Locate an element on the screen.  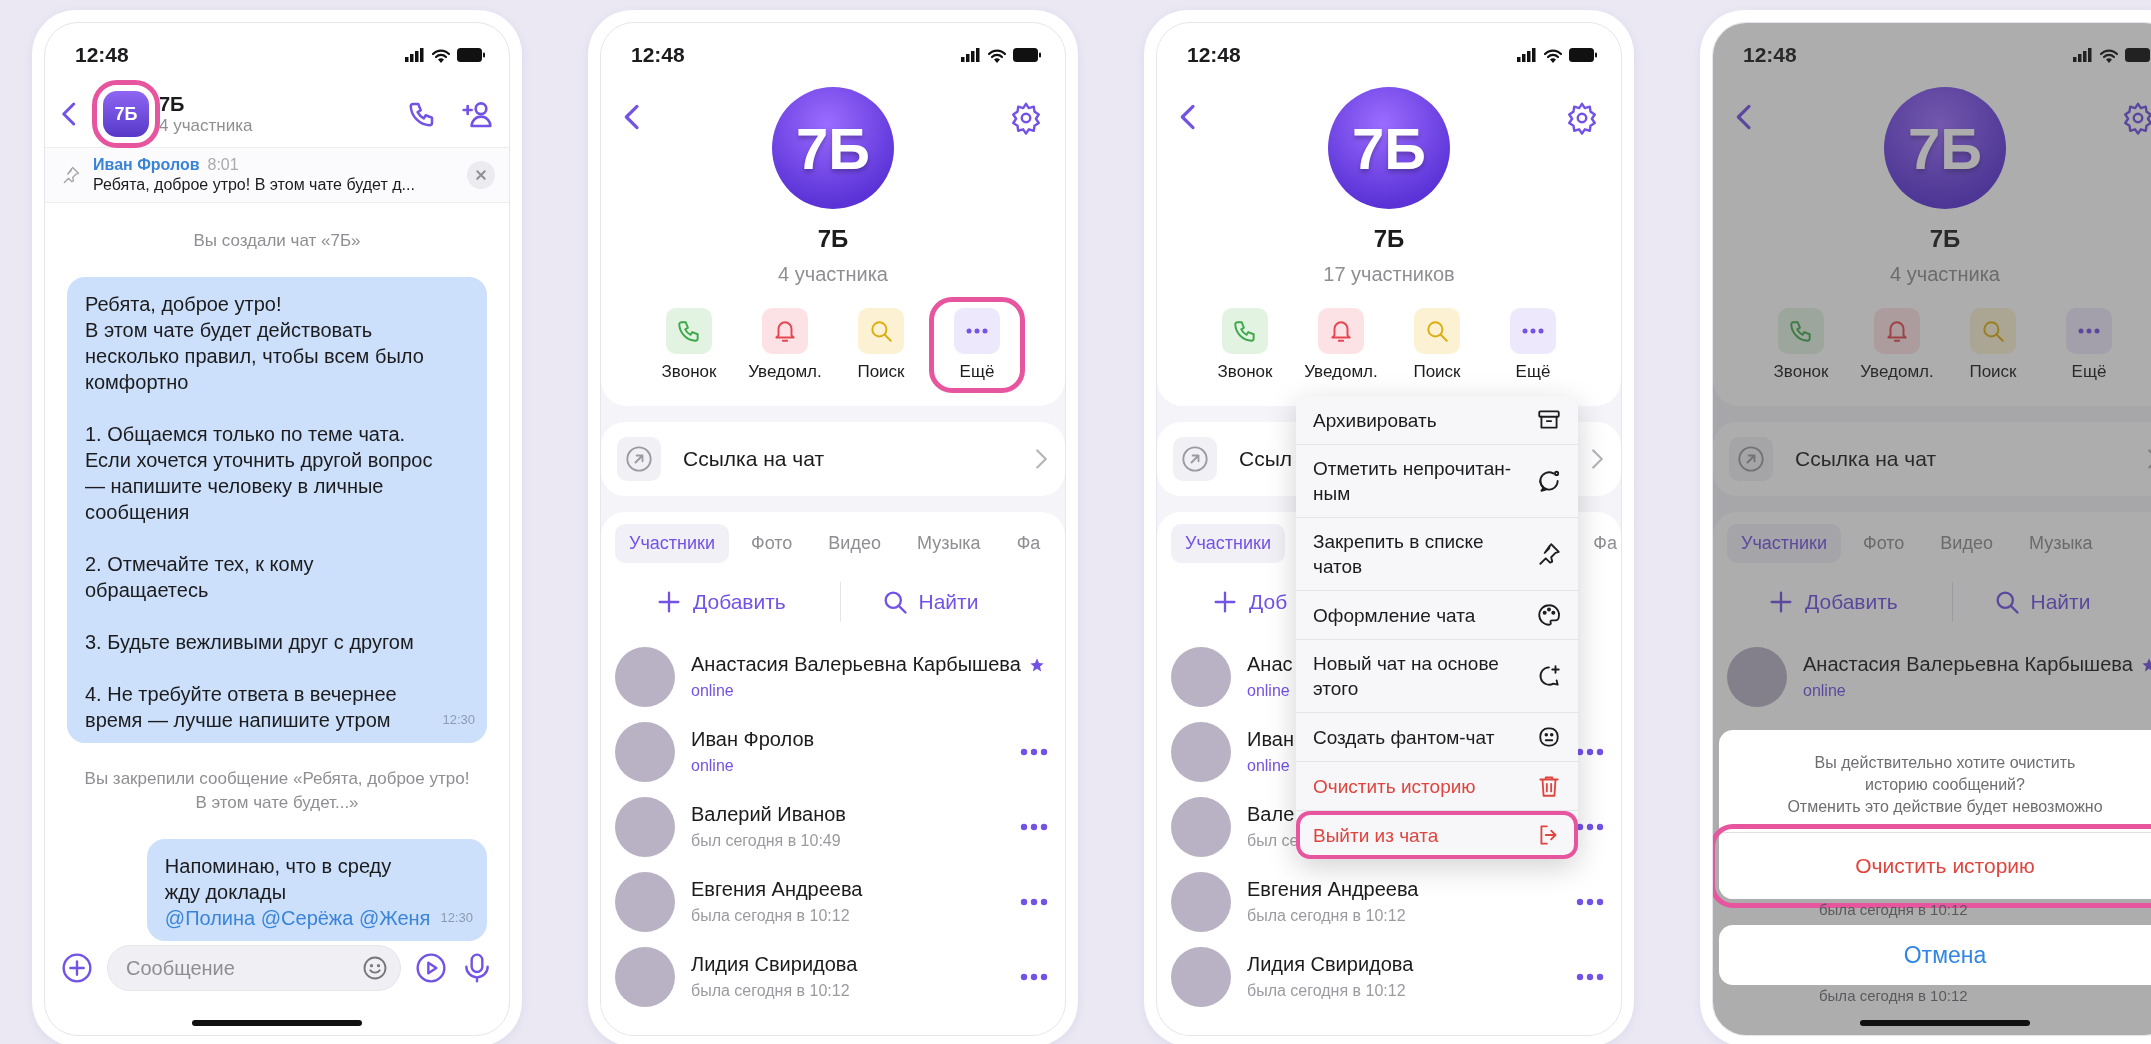
play-button is located at coordinates (431, 968).